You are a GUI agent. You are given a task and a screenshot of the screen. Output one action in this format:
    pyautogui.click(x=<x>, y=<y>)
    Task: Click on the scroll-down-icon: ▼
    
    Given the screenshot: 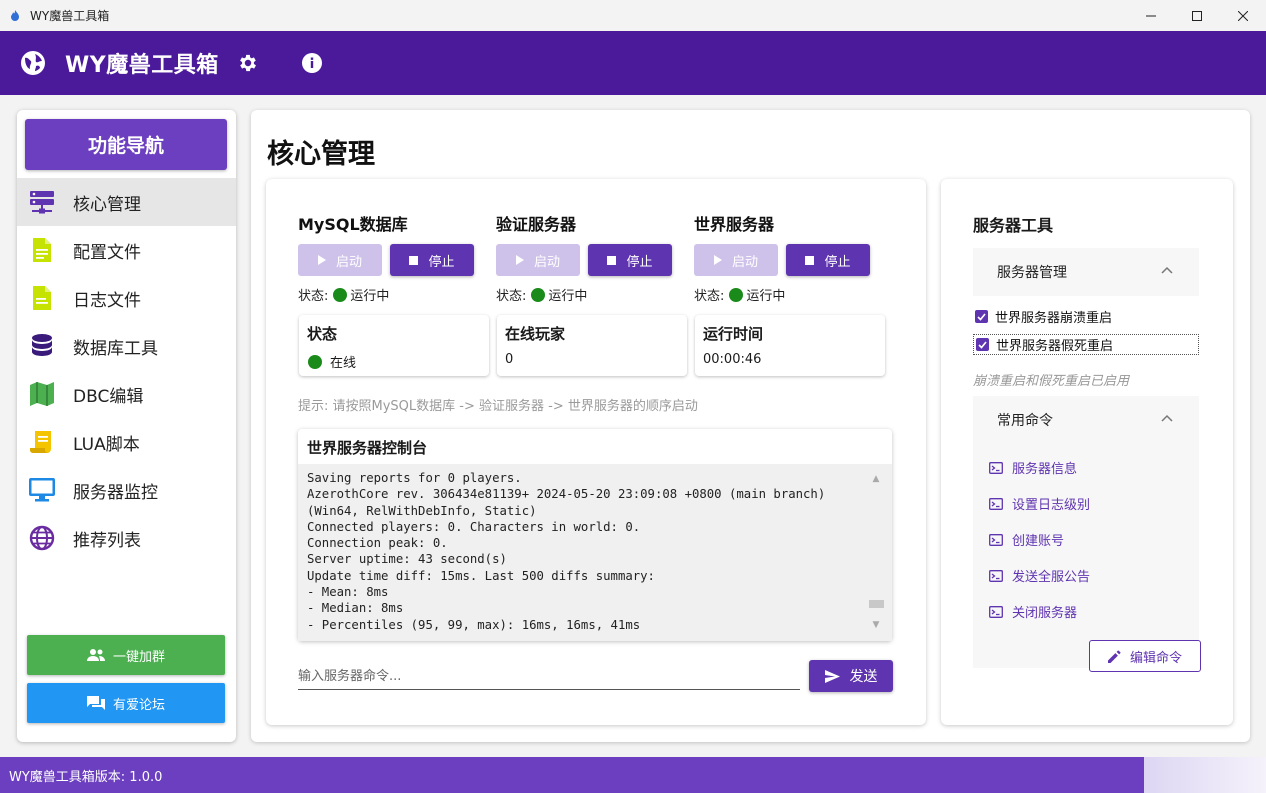 What is the action you would take?
    pyautogui.click(x=876, y=625)
    